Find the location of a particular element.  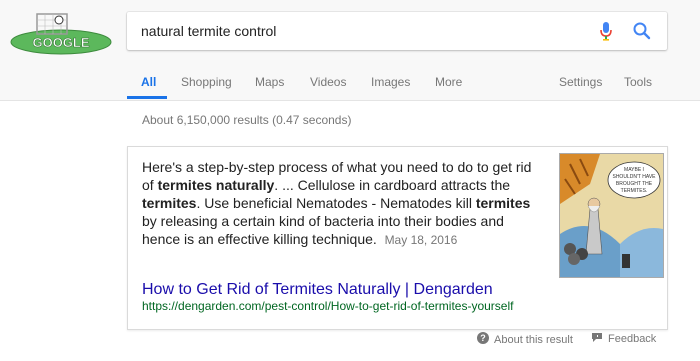

svg-text: SHOULDN'T HAVE is located at coordinates (634, 177).